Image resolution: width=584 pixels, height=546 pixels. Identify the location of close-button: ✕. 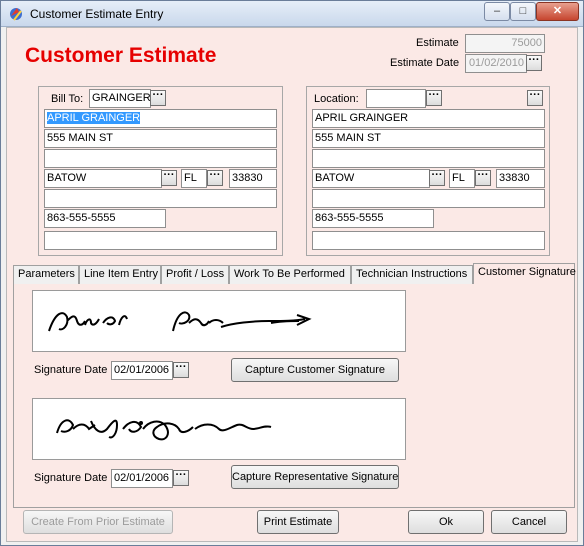
(557, 11).